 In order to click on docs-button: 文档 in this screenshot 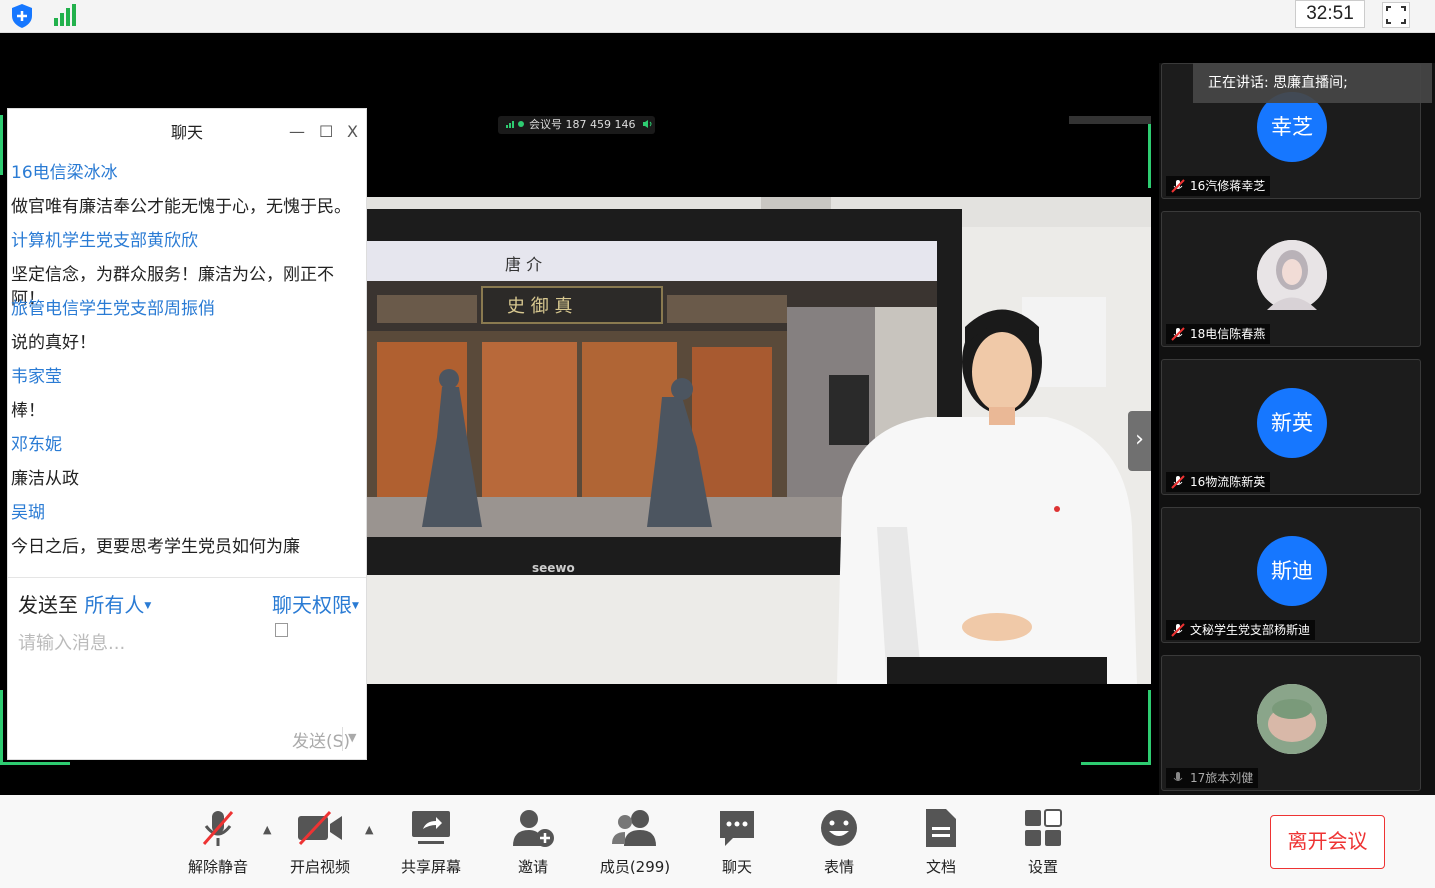, I will do `click(941, 841)`.